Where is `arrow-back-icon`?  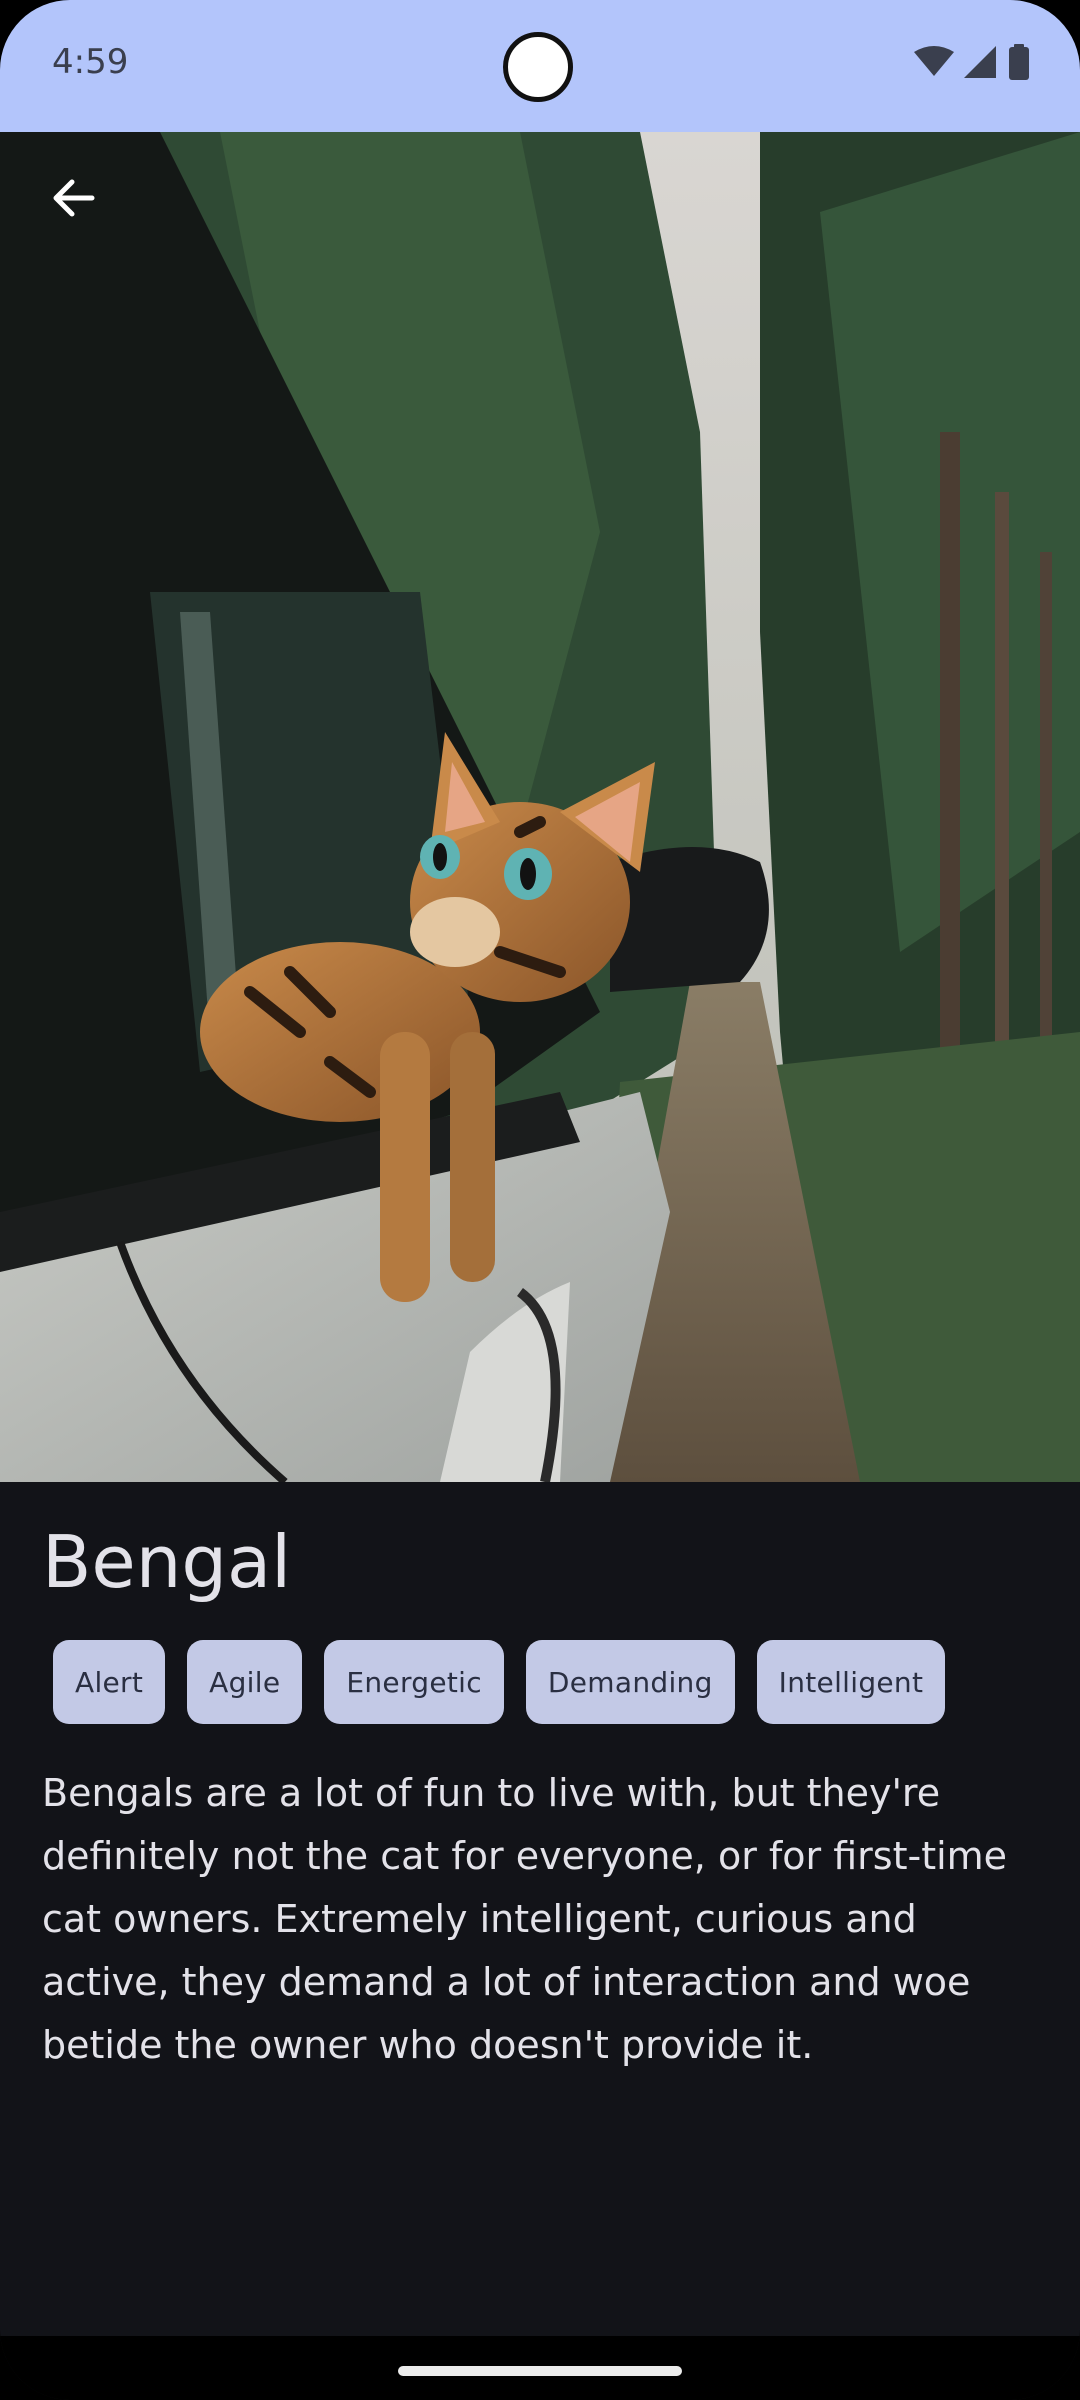
arrow-back-icon is located at coordinates (74, 198).